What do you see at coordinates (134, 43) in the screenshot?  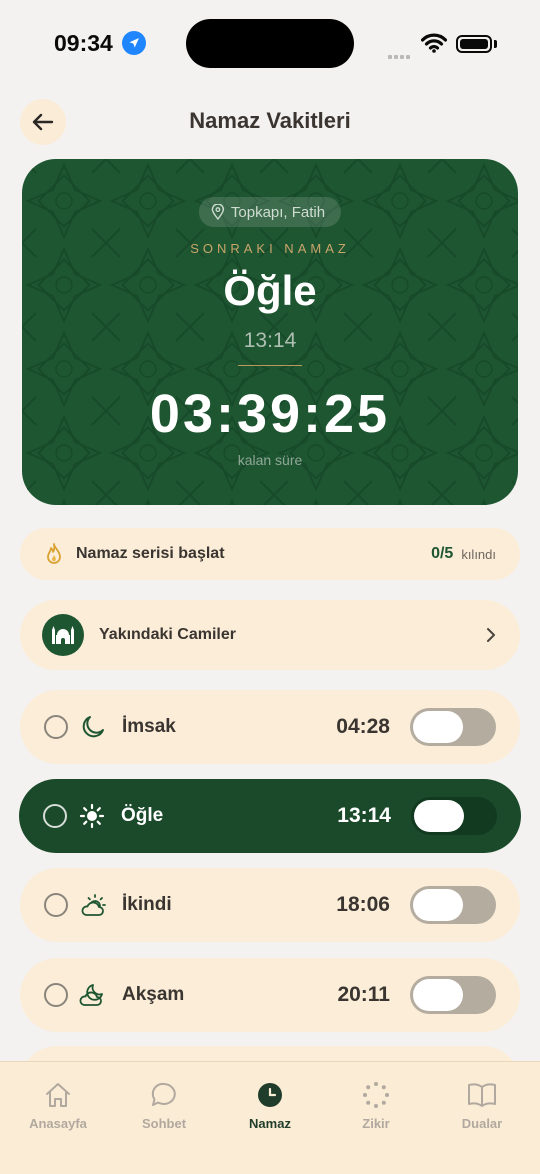 I see `location-arrow-icon` at bounding box center [134, 43].